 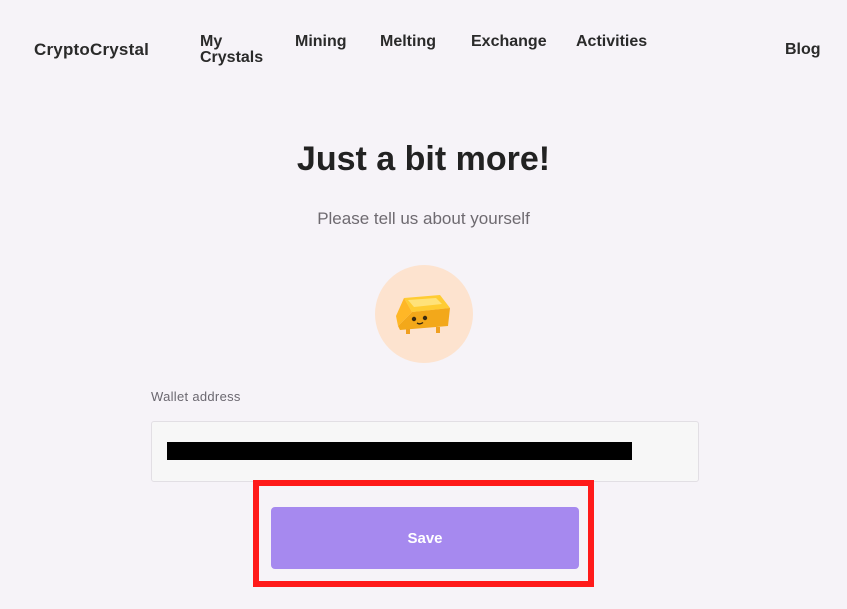 What do you see at coordinates (399, 451) in the screenshot?
I see `redacted-wallet-value` at bounding box center [399, 451].